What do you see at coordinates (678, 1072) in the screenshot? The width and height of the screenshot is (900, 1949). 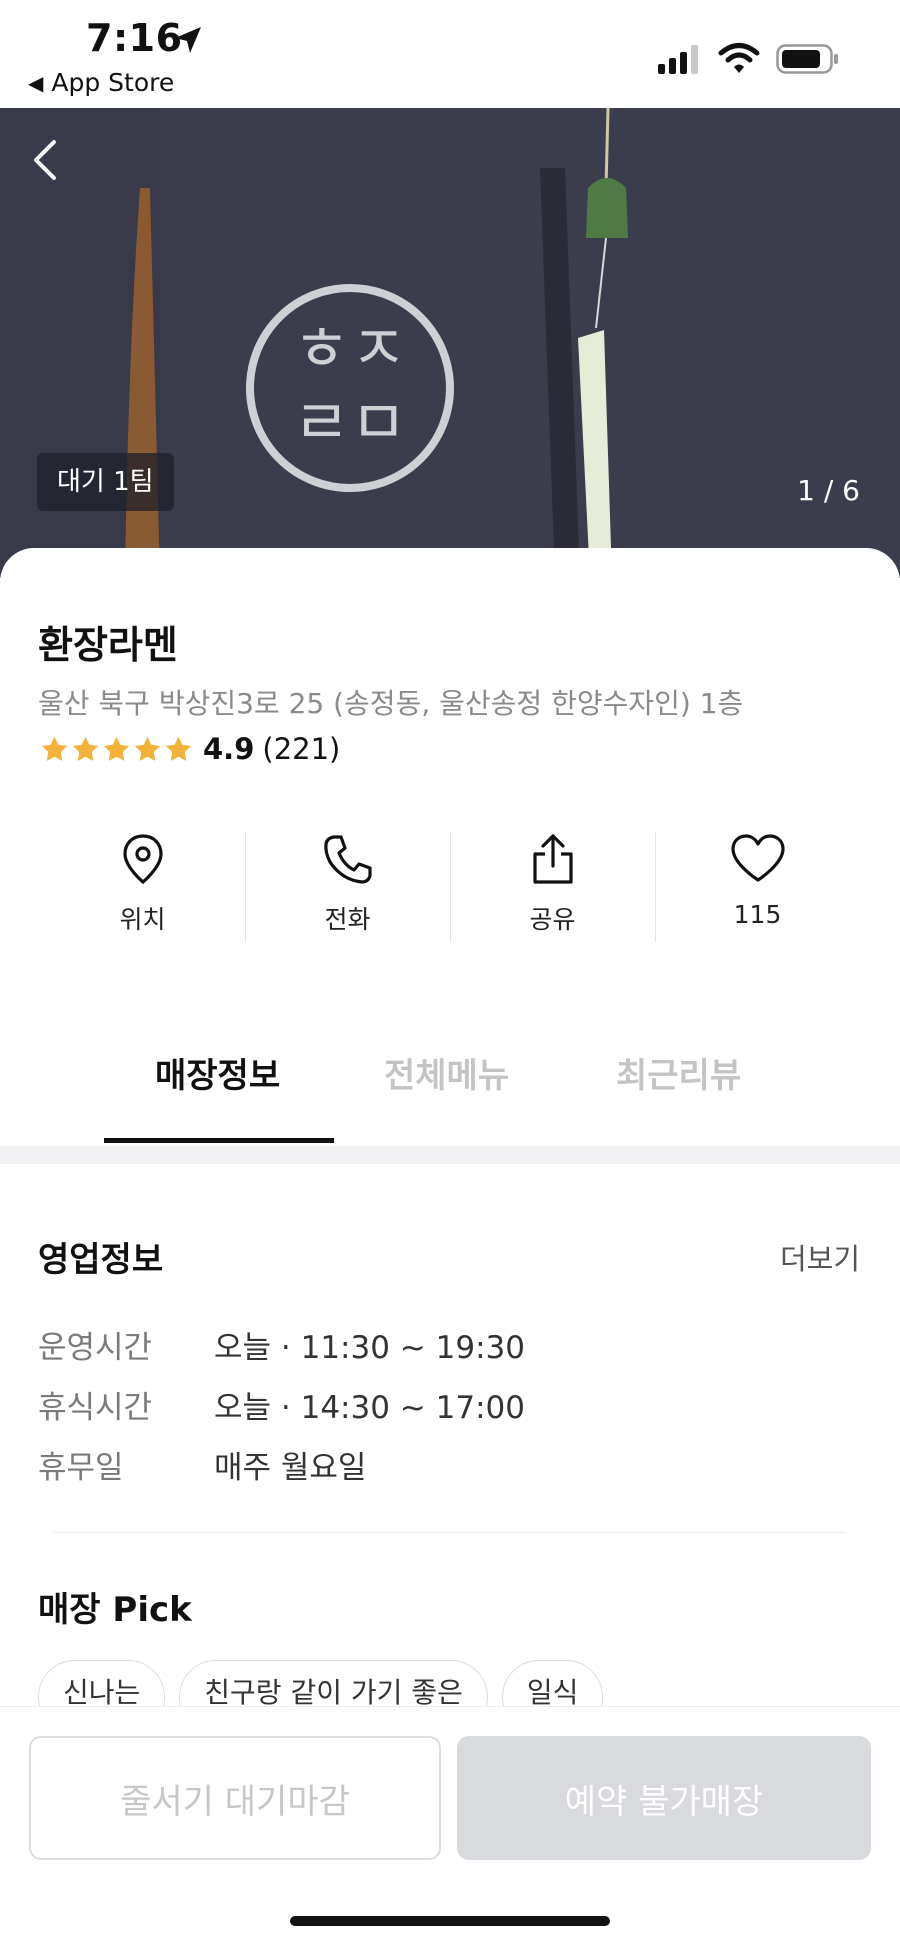 I see `tab-recent-reviews: 최근리뷰` at bounding box center [678, 1072].